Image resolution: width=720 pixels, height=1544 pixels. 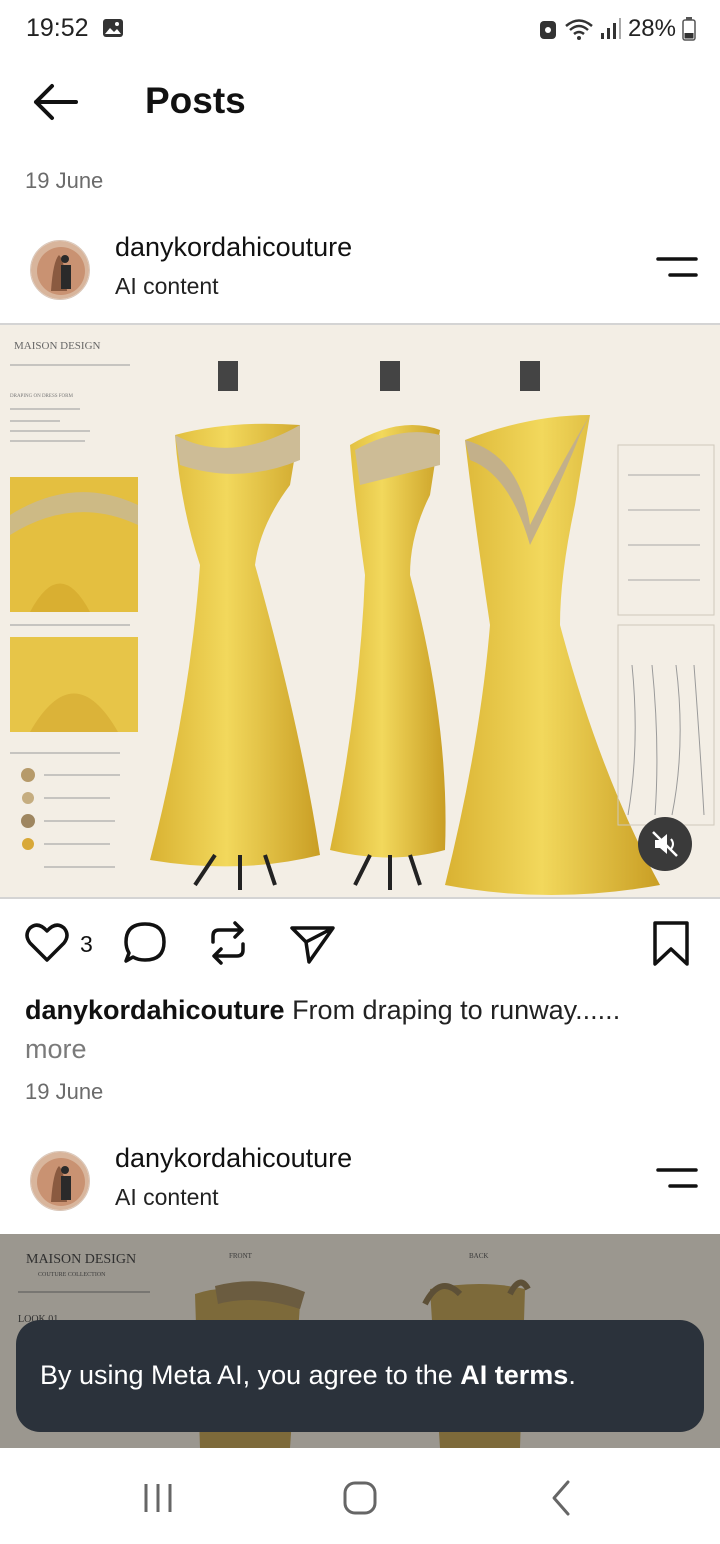 I want to click on lock-icon, so click(x=547, y=30).